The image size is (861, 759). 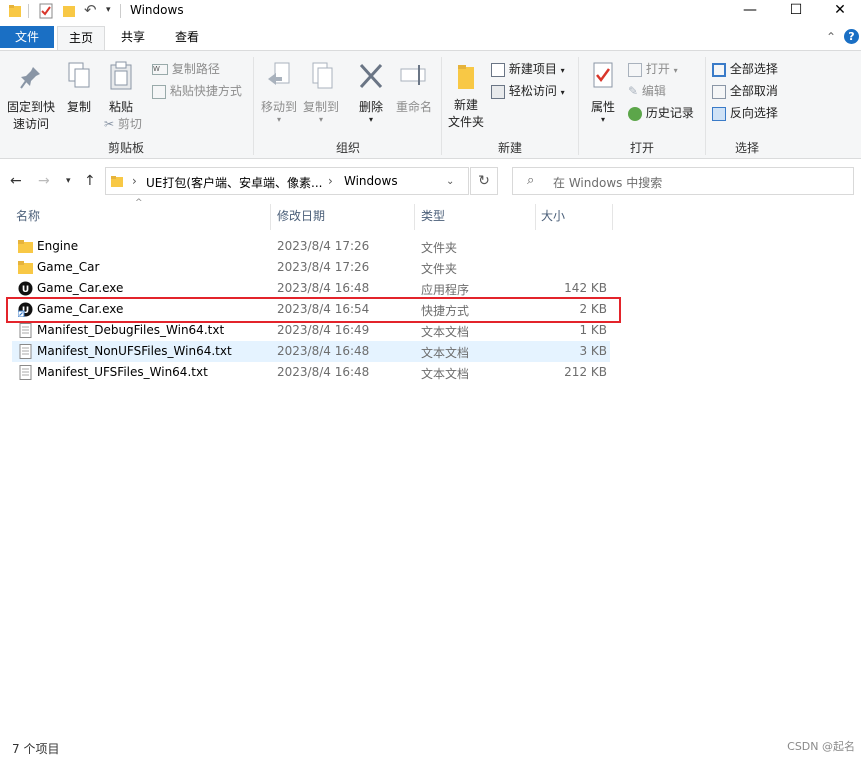 What do you see at coordinates (683, 181) in the screenshot?
I see `search-box: ⌕ 在 Windows 中搜索` at bounding box center [683, 181].